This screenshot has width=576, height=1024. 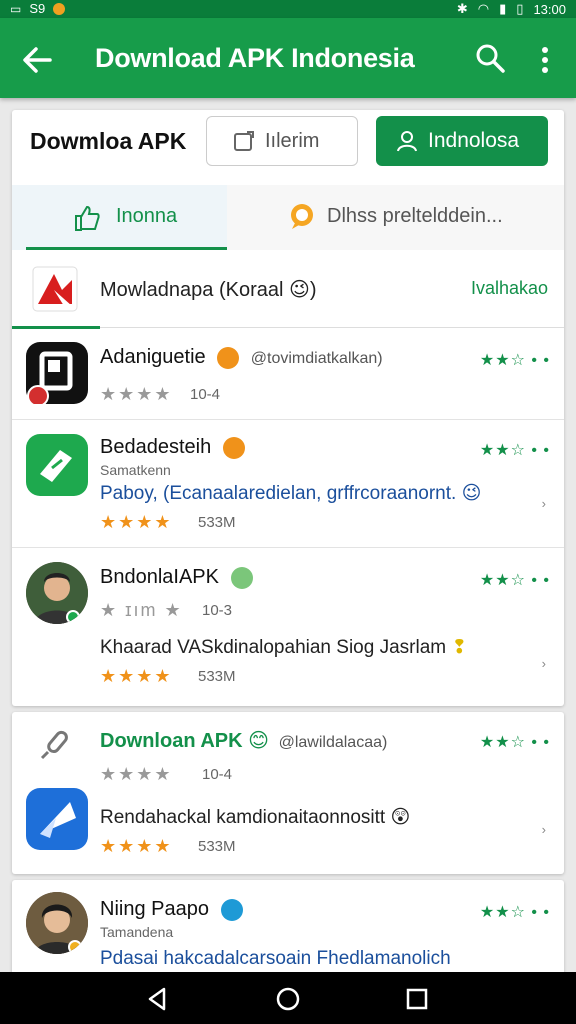 I want to click on item-name-text: Bedadesteih, so click(x=156, y=447).